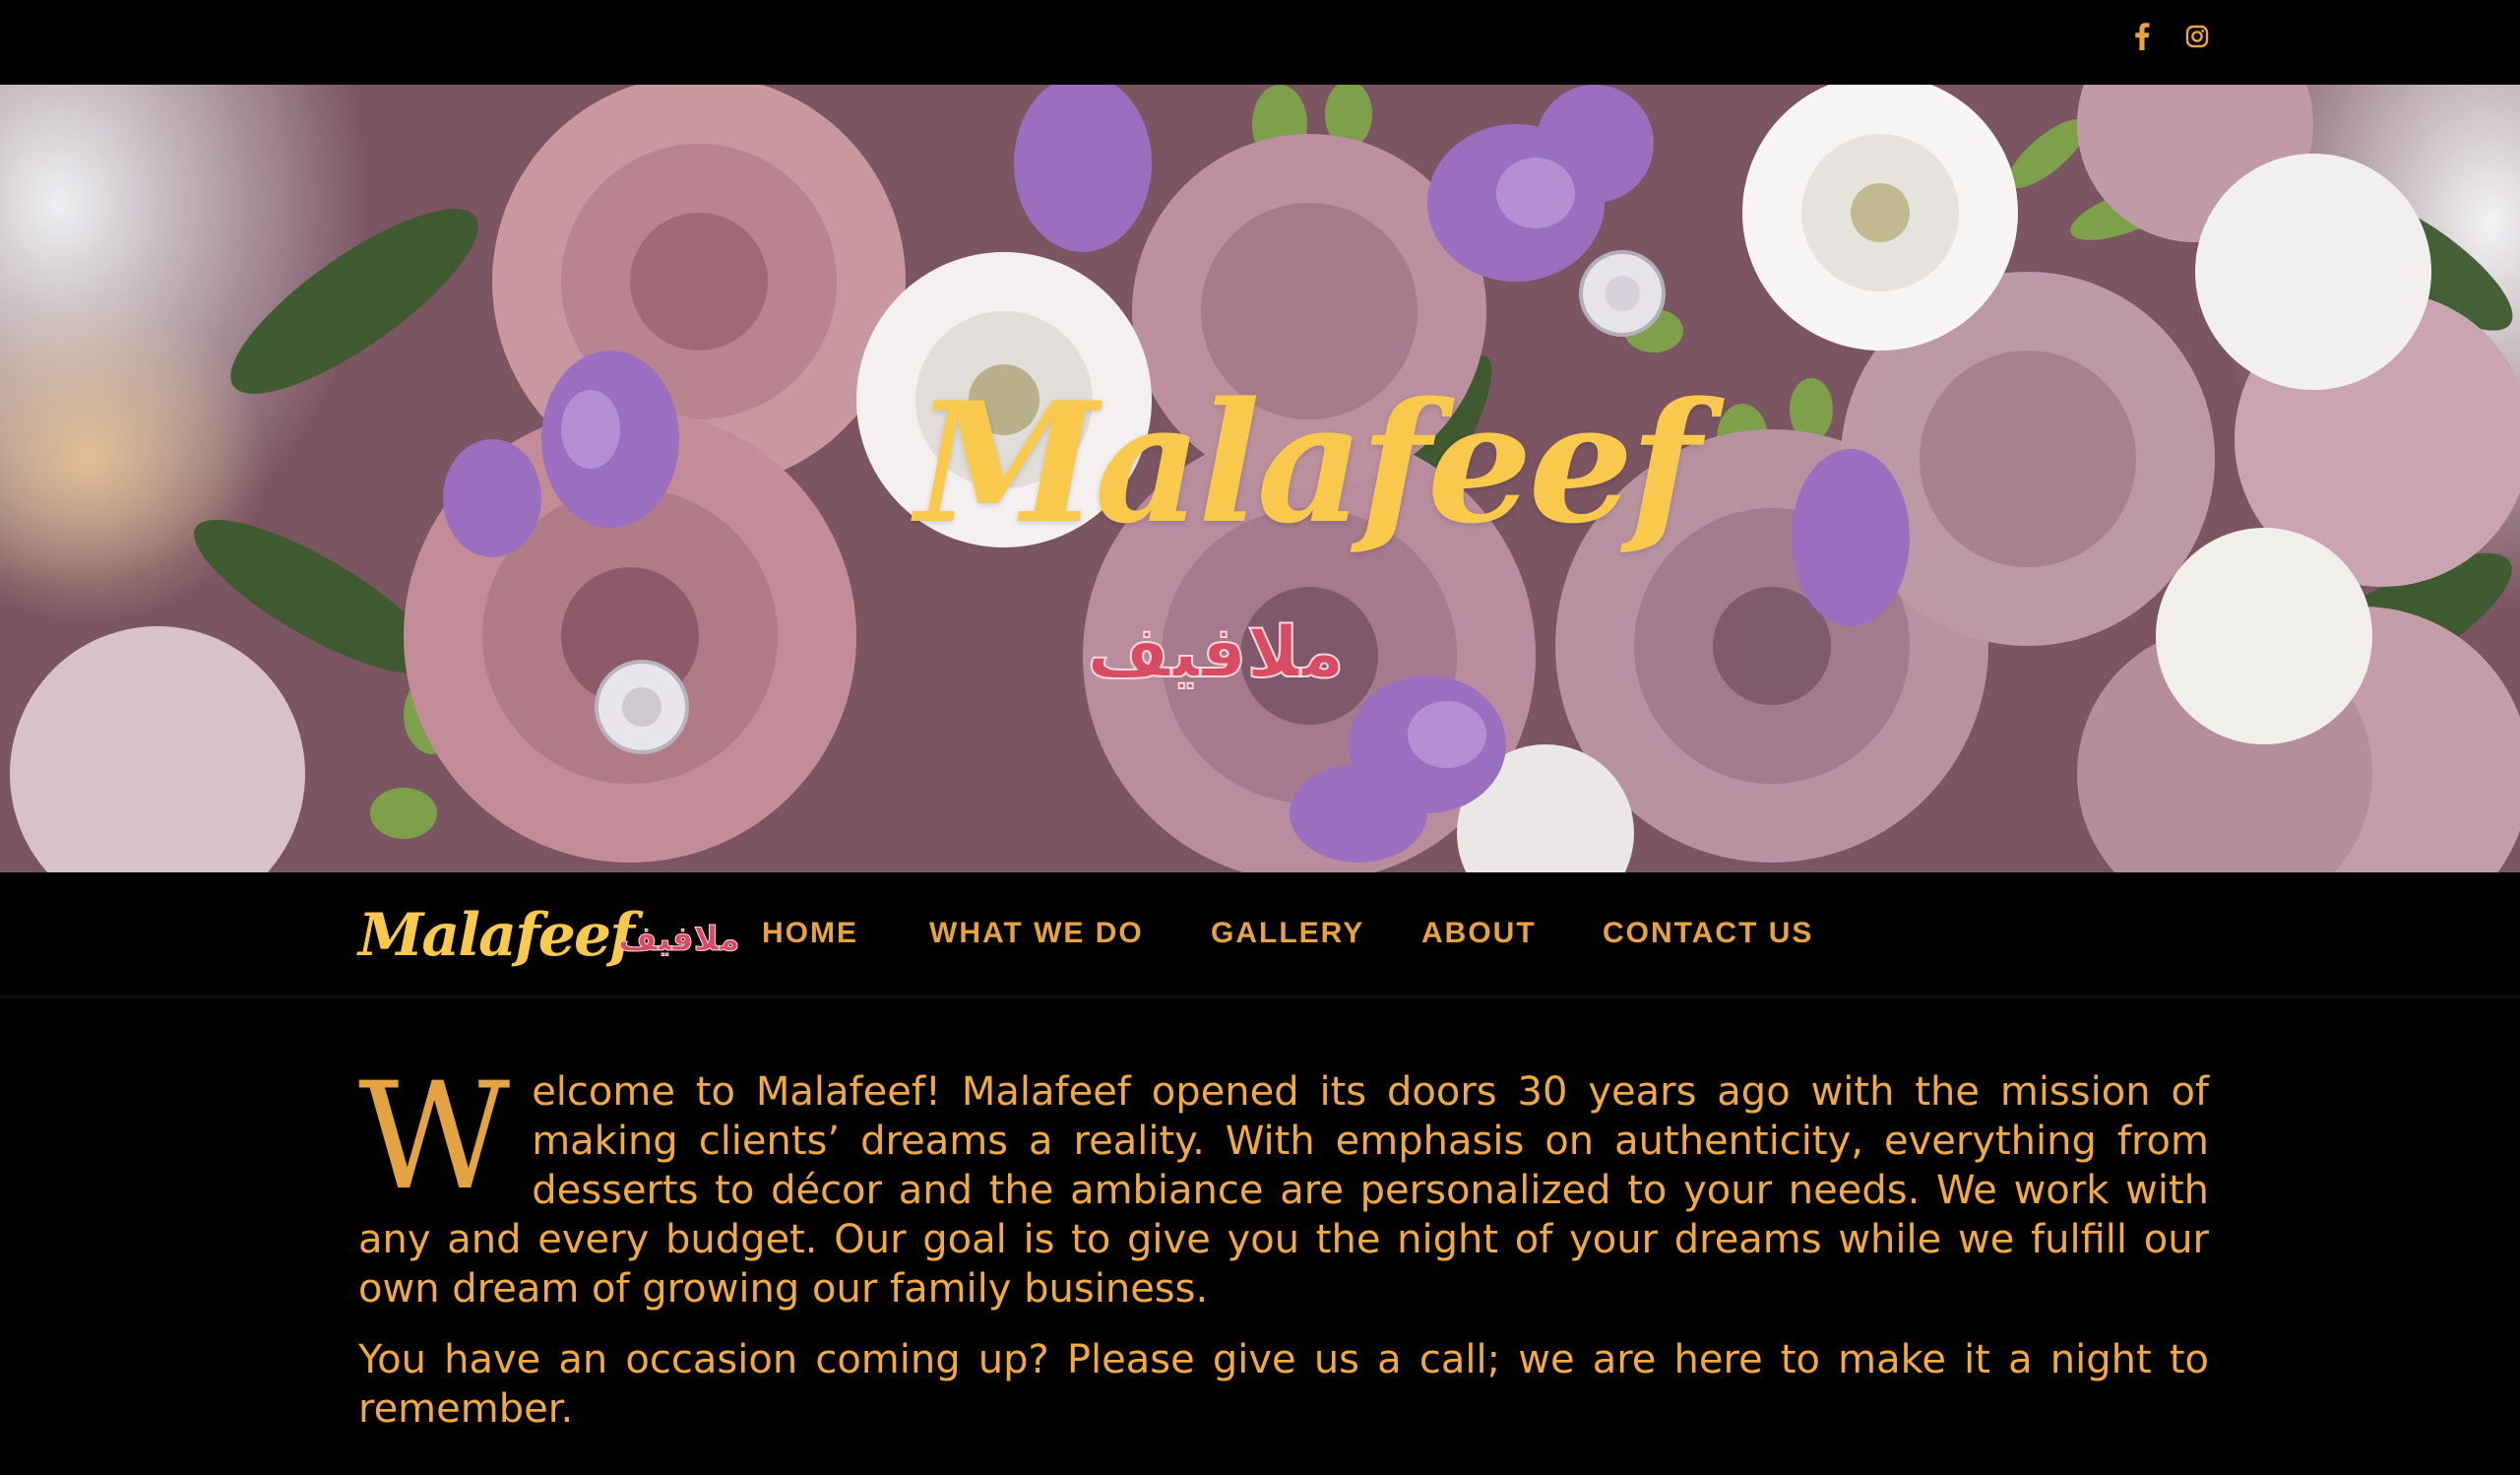  Describe the element at coordinates (1708, 933) in the screenshot. I see `nav-contact-us: CONTACT US` at that location.